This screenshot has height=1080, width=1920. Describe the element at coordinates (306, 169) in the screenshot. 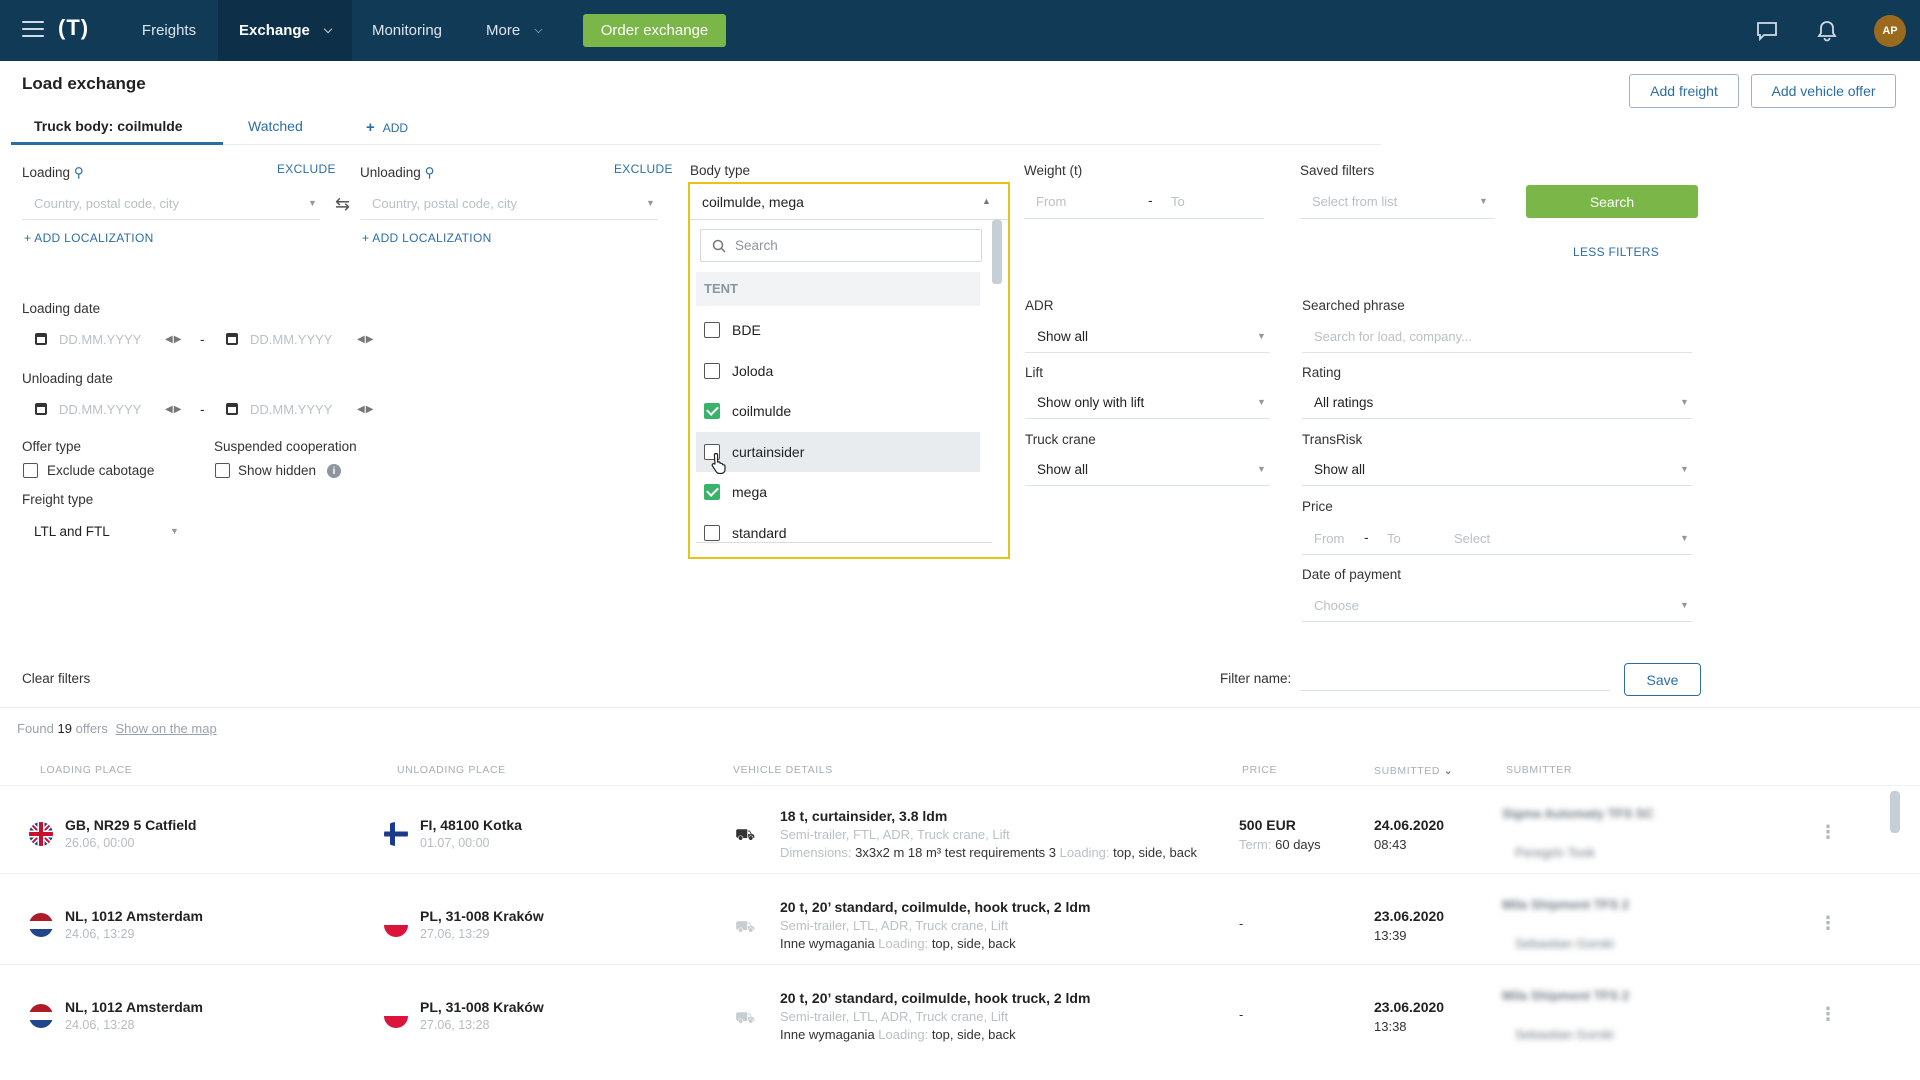

I see `loading-exclude-link: EXCLUDE` at that location.